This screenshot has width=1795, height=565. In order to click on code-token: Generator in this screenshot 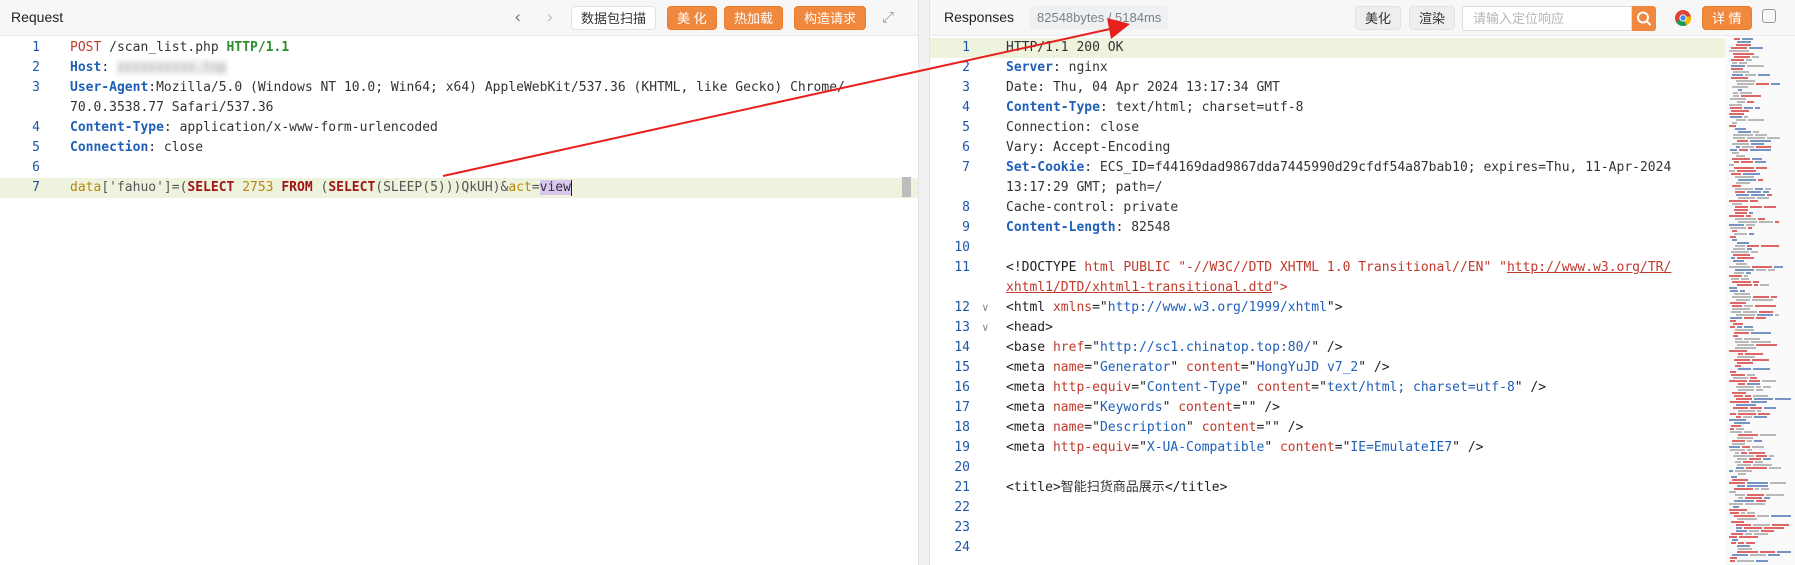, I will do `click(1135, 367)`.